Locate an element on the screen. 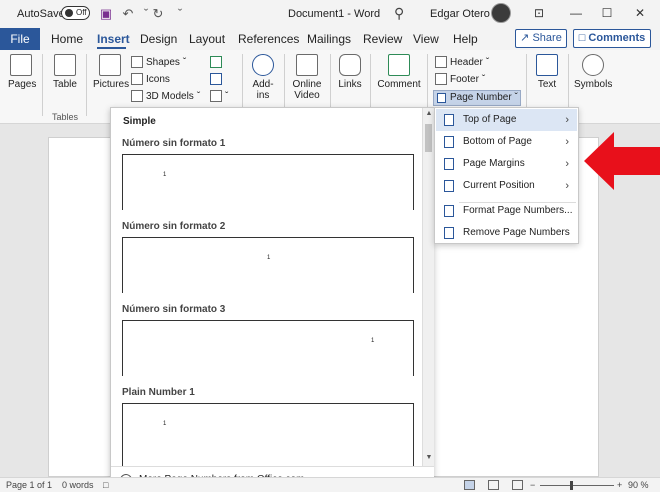 The width and height of the screenshot is (660, 492). shapes-button: Shapes ˇ is located at coordinates (158, 62).